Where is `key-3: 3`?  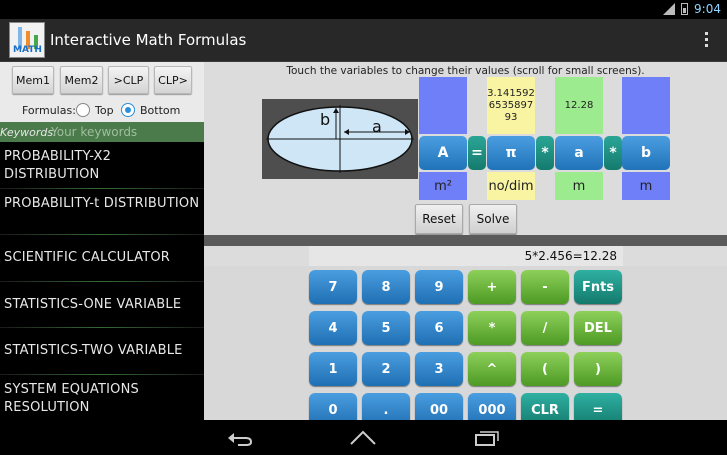 key-3: 3 is located at coordinates (439, 369).